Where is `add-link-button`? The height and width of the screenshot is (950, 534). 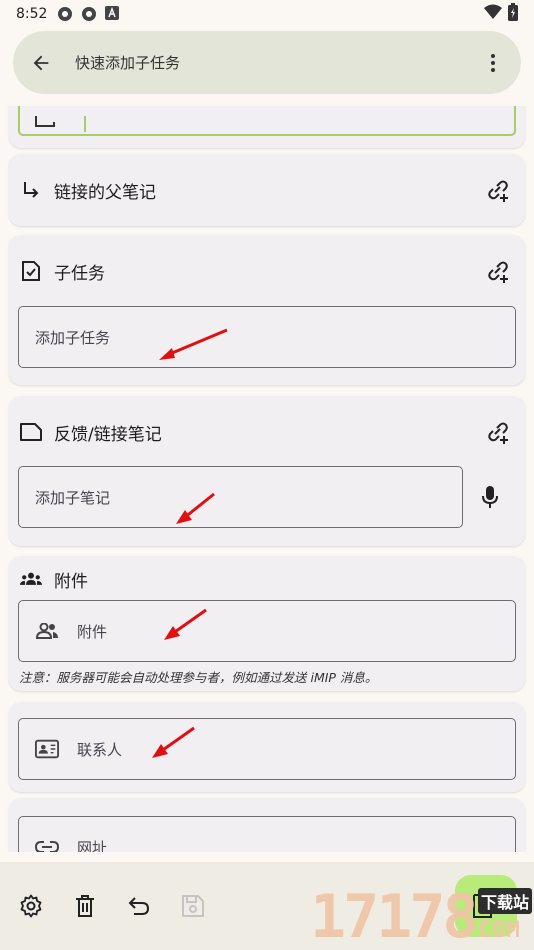
add-link-button is located at coordinates (498, 190).